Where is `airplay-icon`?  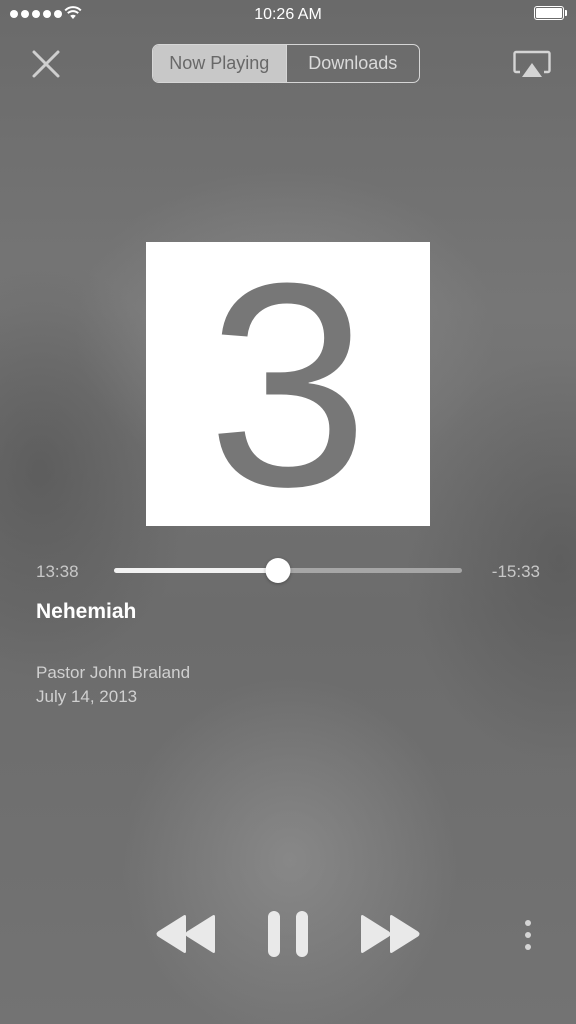 airplay-icon is located at coordinates (532, 63).